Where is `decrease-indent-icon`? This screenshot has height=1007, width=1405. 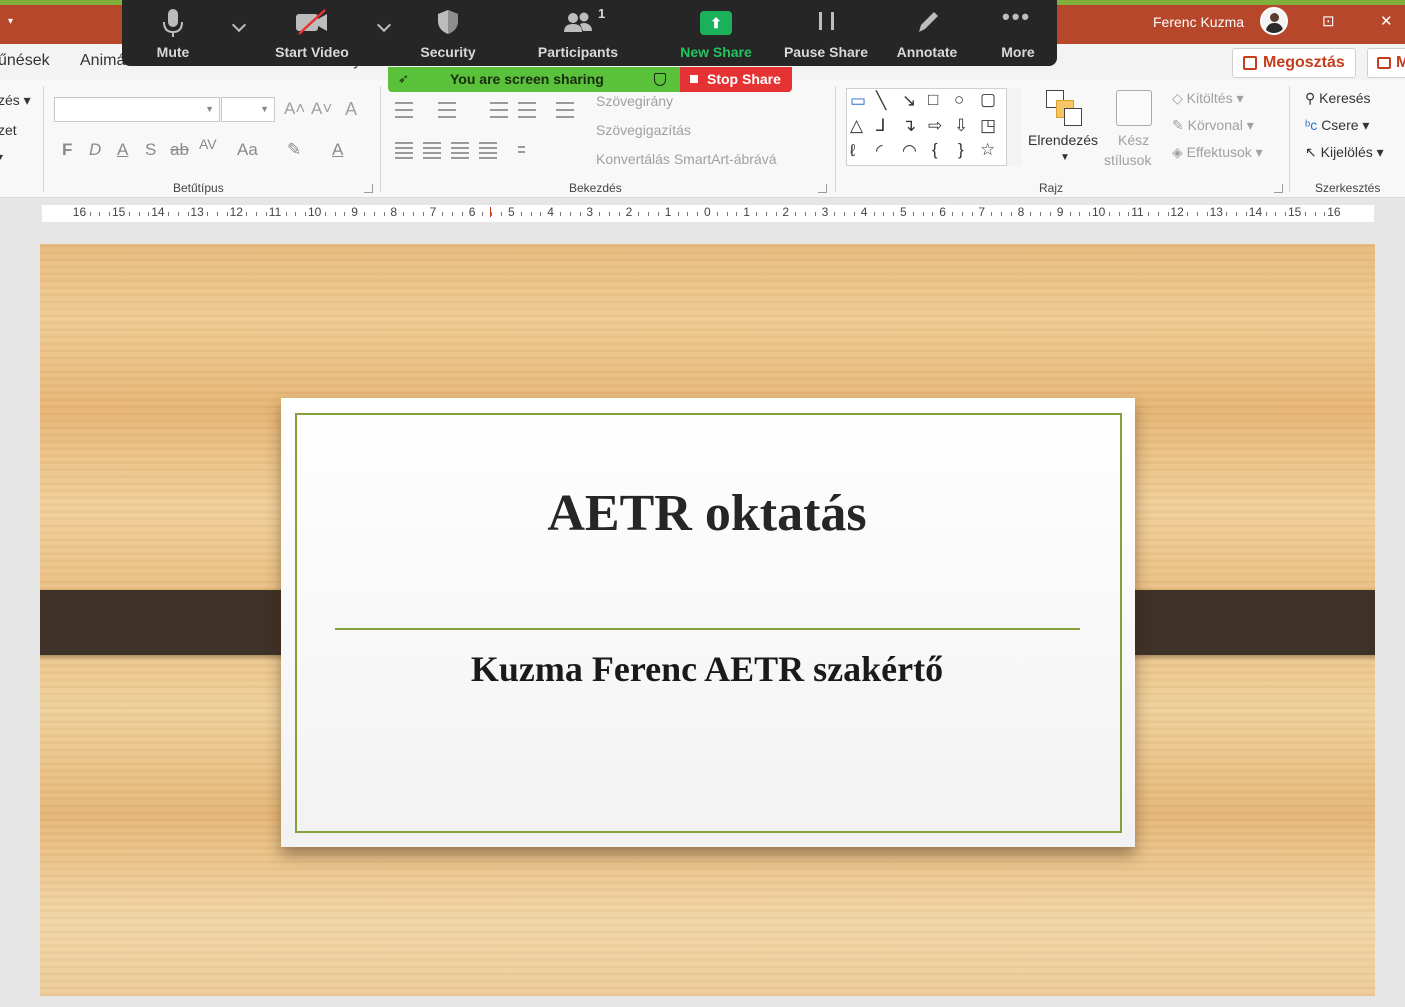
decrease-indent-icon is located at coordinates (499, 110).